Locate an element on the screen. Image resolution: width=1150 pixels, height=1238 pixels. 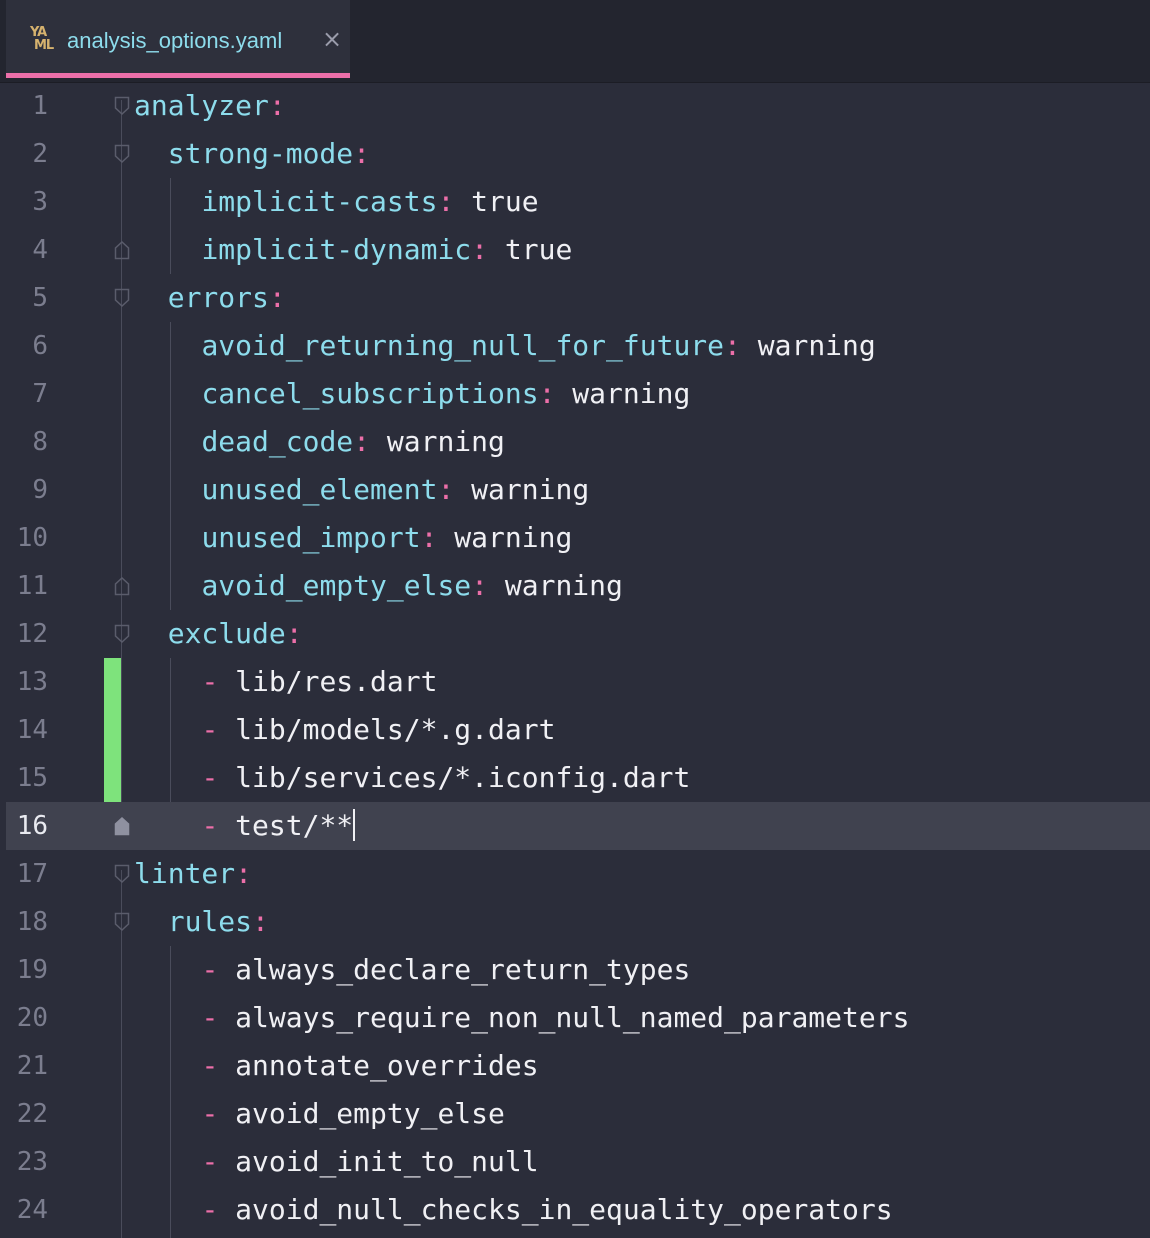
line-number: 4 is located at coordinates (24, 250).